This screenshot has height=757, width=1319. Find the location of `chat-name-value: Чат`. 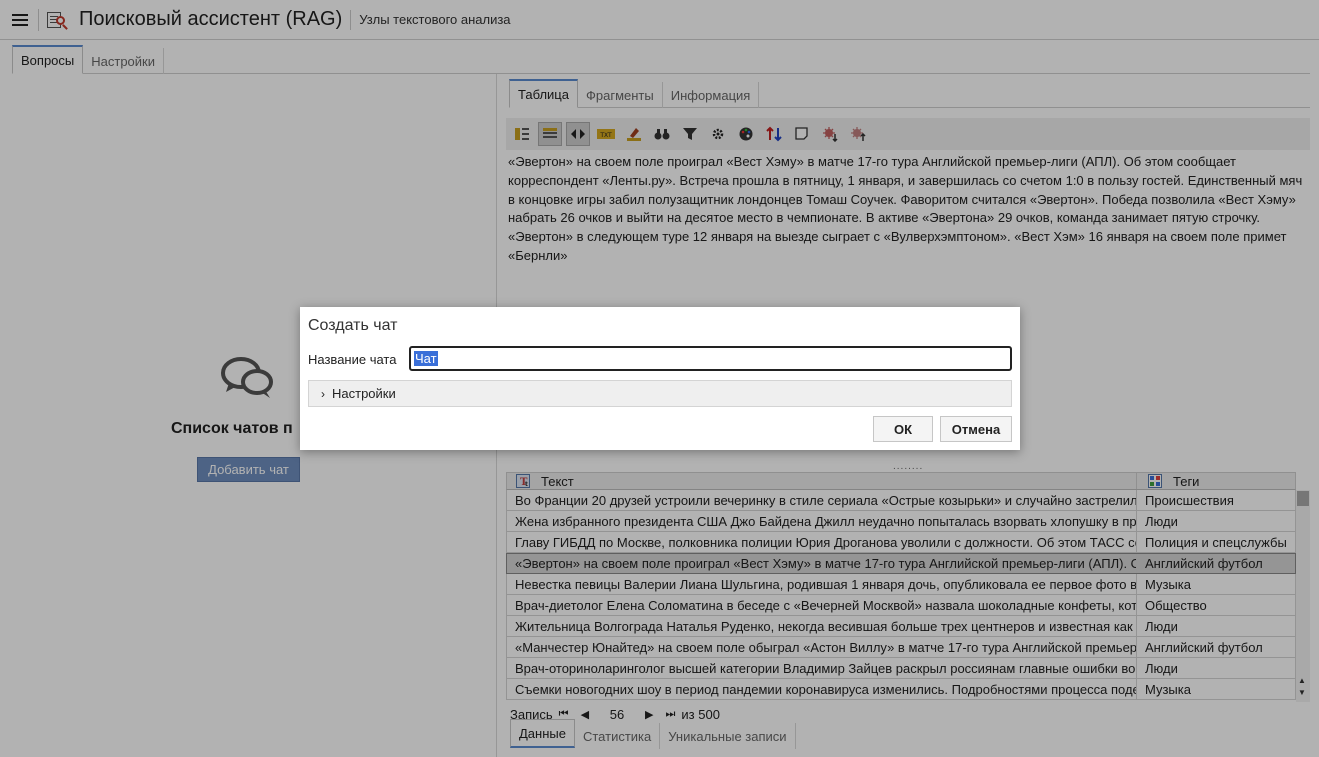

chat-name-value: Чат is located at coordinates (426, 358).